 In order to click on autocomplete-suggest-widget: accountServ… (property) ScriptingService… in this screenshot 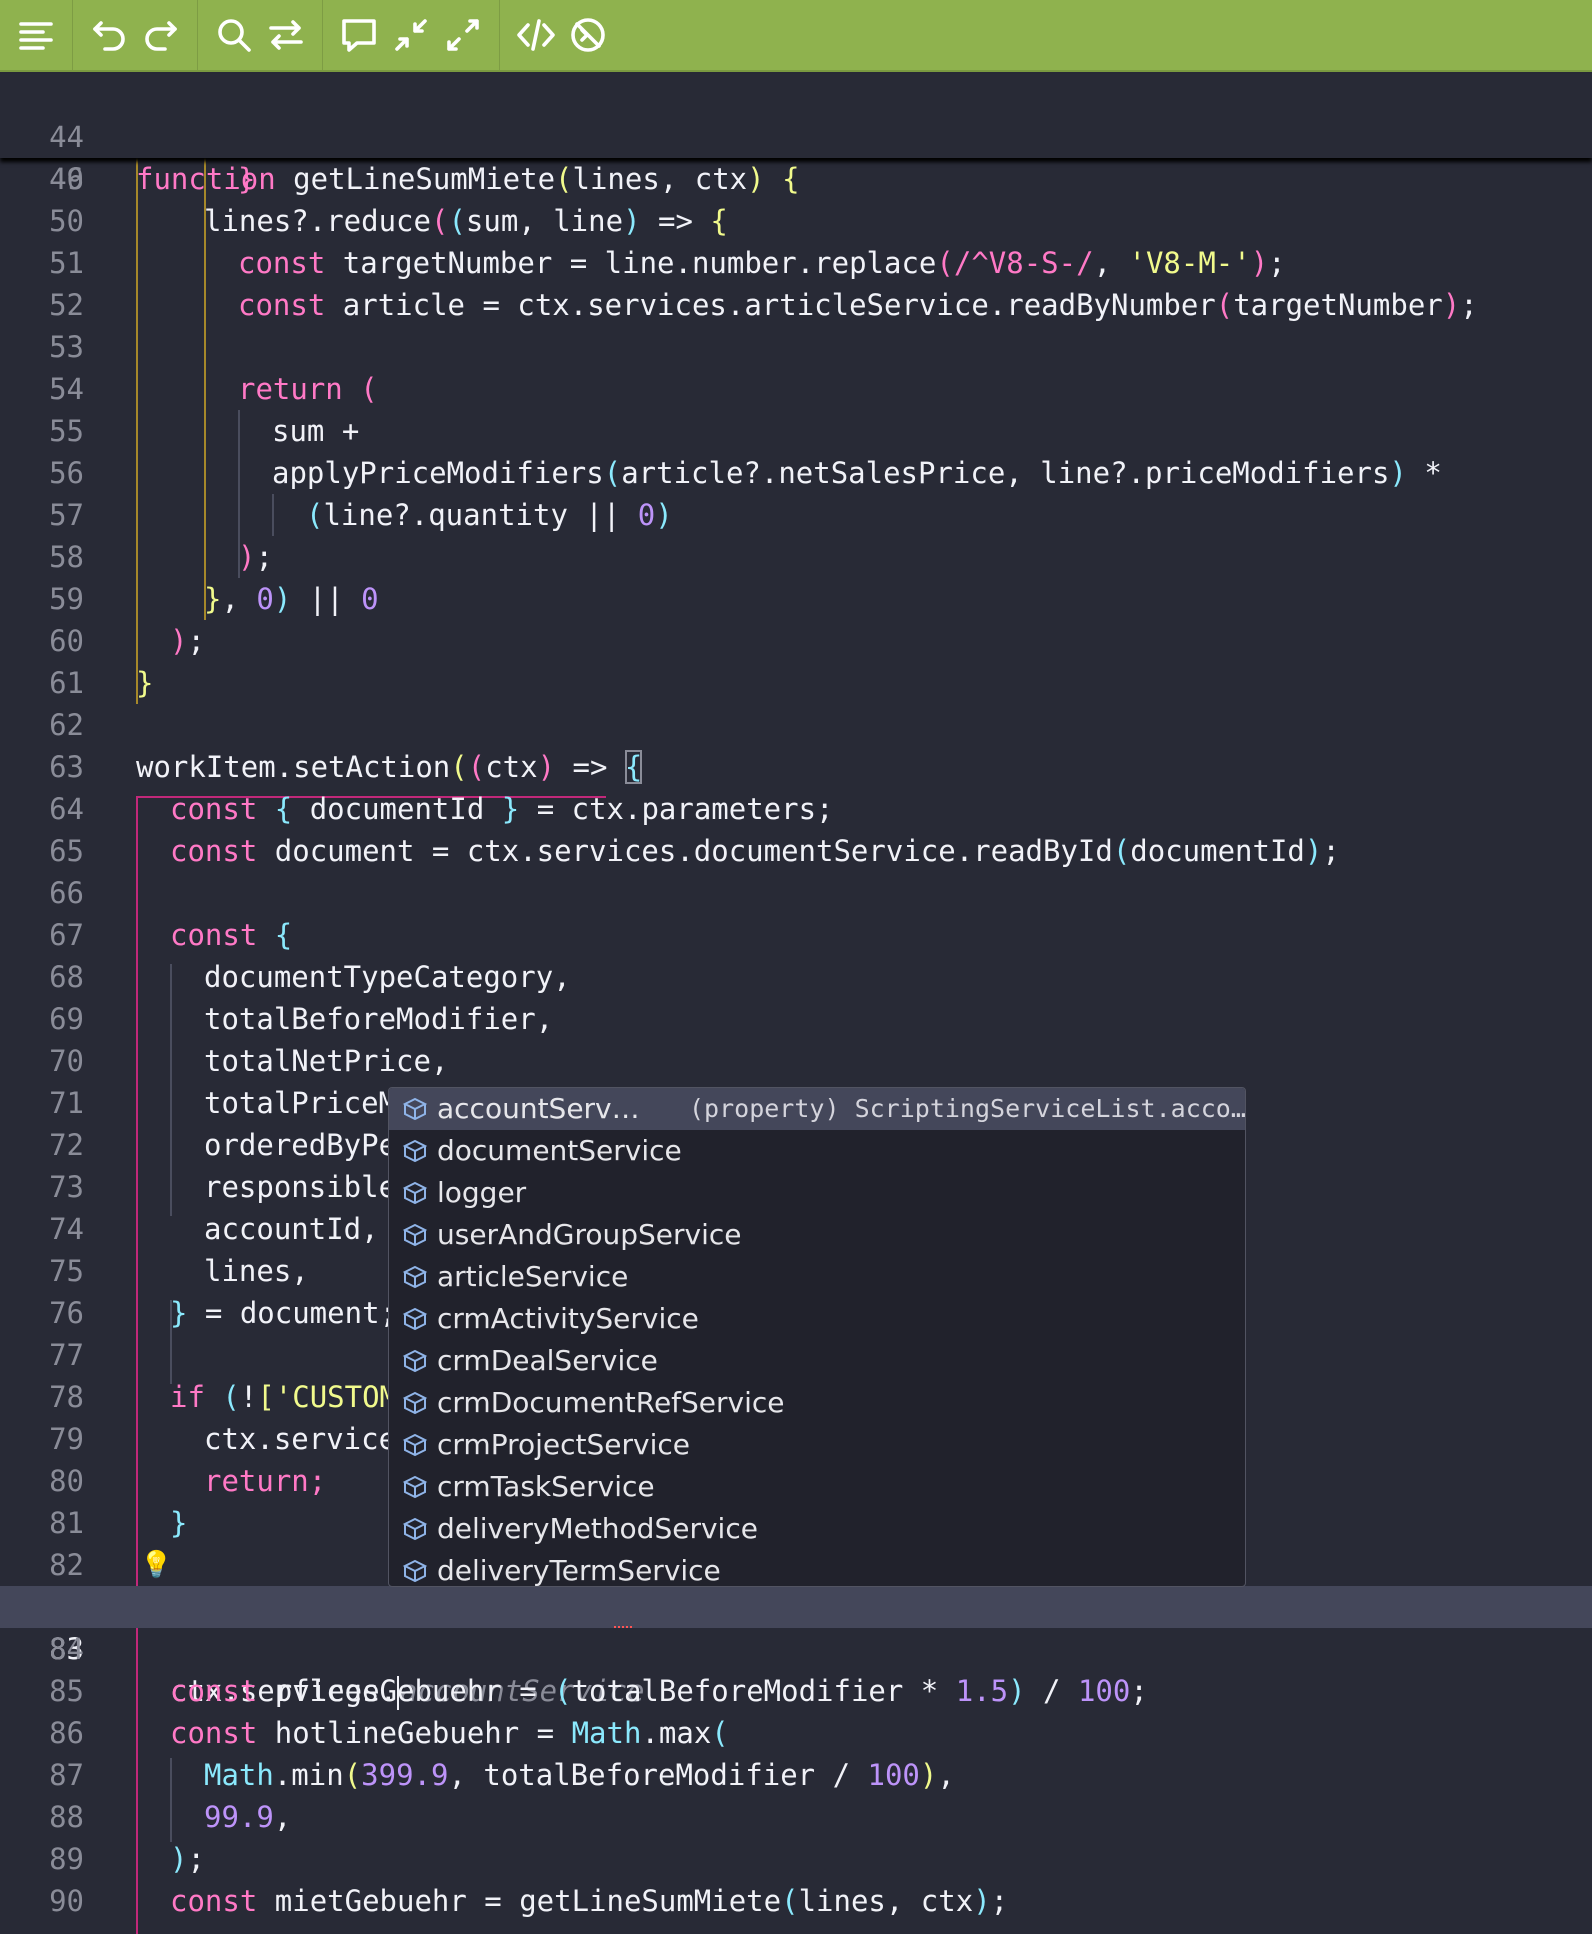, I will do `click(817, 1337)`.